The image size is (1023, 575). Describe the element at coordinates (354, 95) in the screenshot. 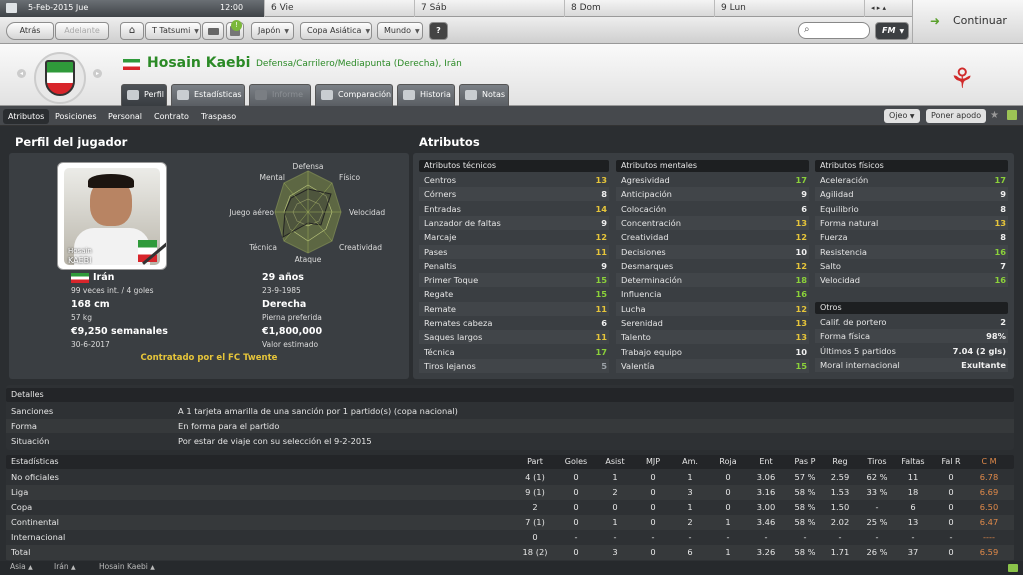

I see `tab-comparacion: Comparación` at that location.